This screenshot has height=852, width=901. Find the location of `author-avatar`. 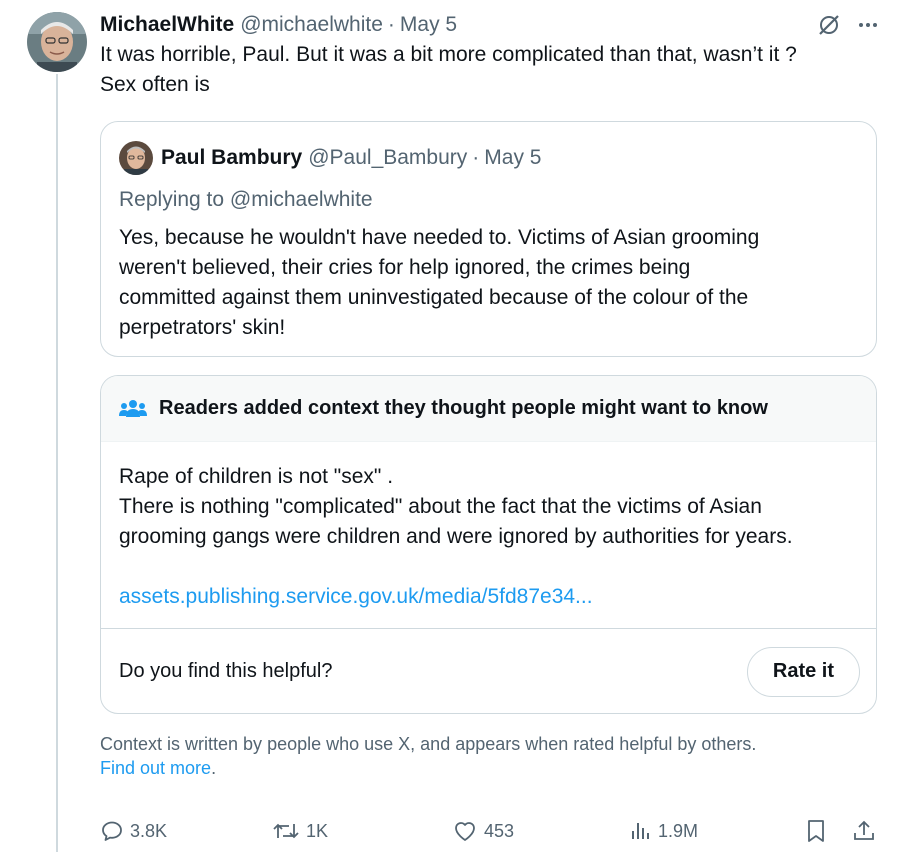

author-avatar is located at coordinates (57, 42).